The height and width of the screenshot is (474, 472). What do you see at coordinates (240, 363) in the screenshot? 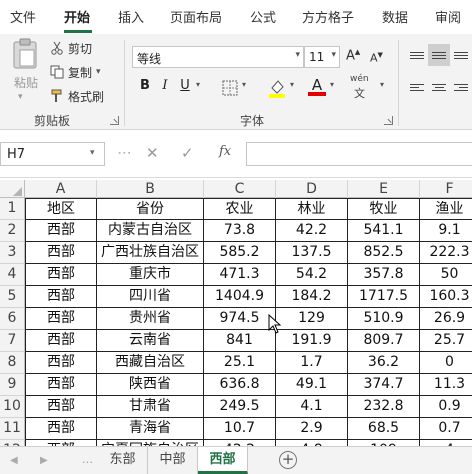
I see `table-cell: 25.1` at bounding box center [240, 363].